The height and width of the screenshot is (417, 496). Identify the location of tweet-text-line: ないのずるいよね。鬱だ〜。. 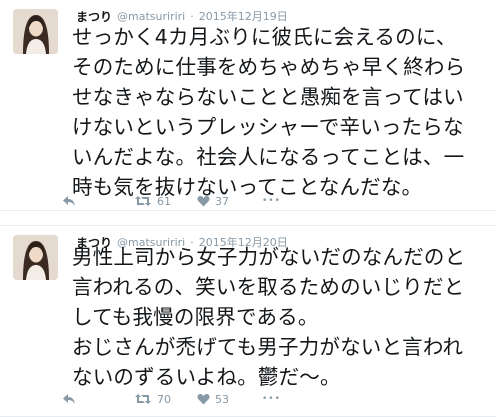
(206, 377).